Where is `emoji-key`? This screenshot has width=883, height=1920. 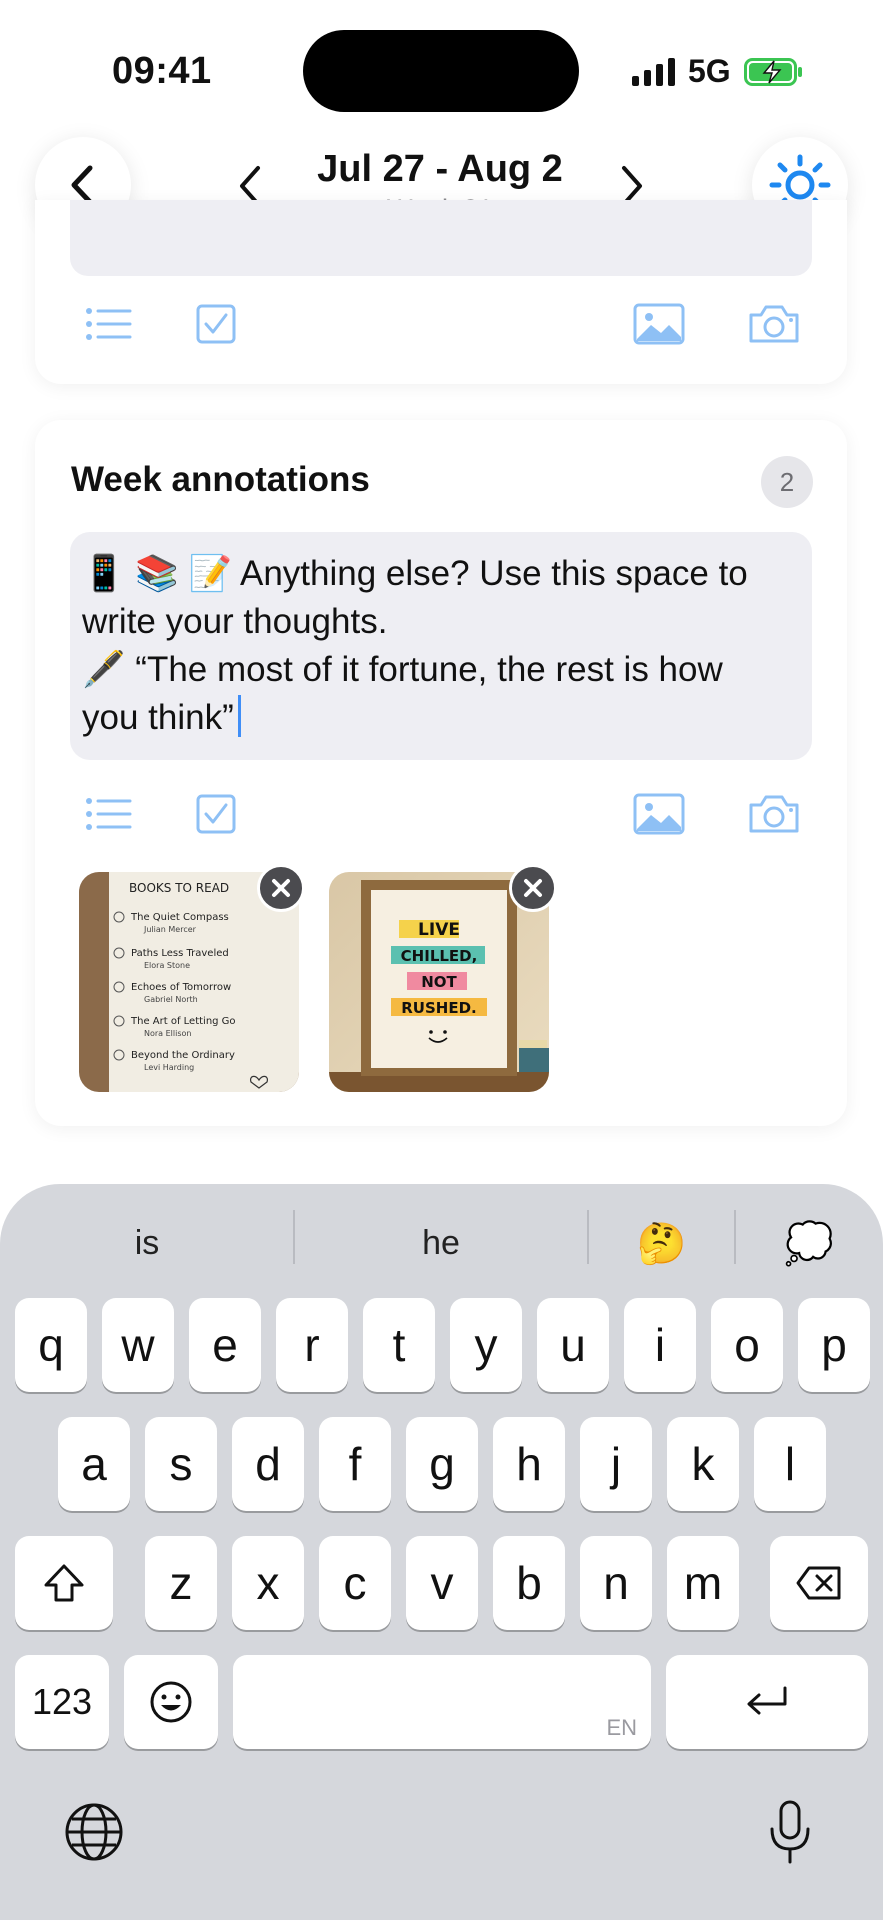
emoji-key is located at coordinates (171, 1702).